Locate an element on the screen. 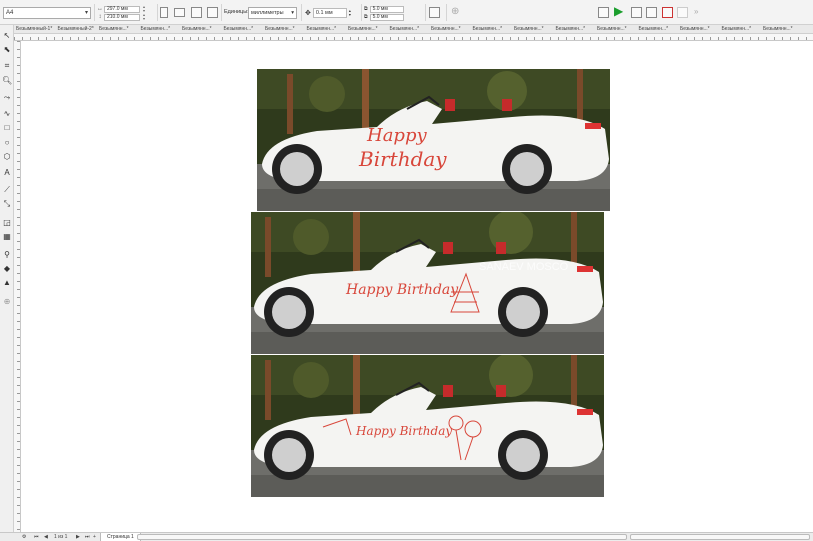  page-height-field: 210.0 мм is located at coordinates (122, 17).